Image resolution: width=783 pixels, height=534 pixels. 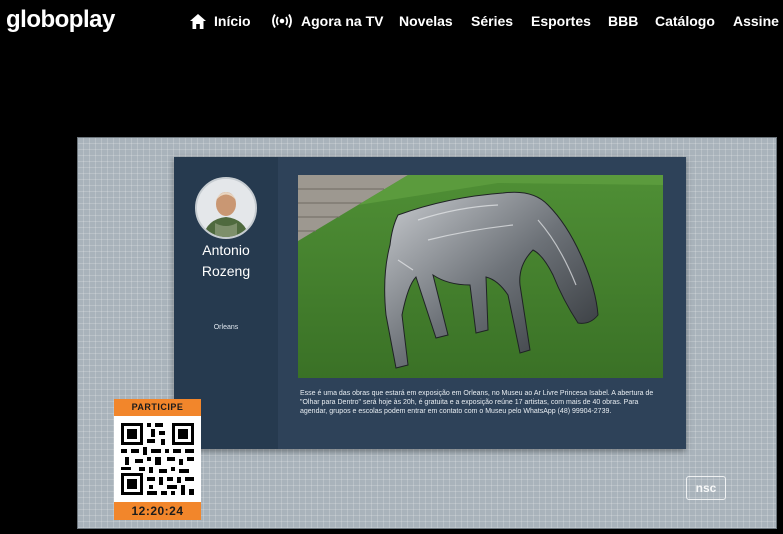 I want to click on nav-item-novelas: Novelas, so click(x=426, y=21).